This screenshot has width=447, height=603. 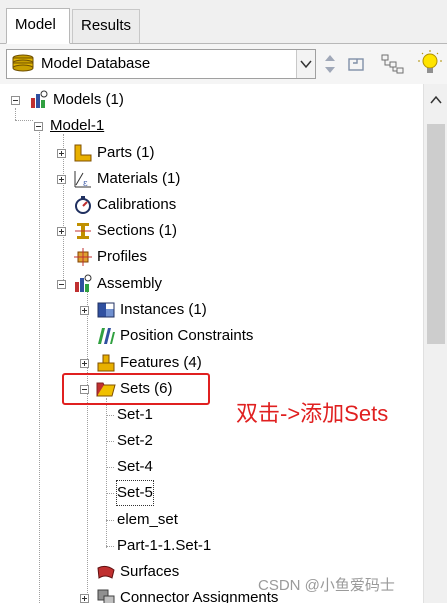 What do you see at coordinates (163, 309) in the screenshot?
I see `tree-item-label: Instances (1)` at bounding box center [163, 309].